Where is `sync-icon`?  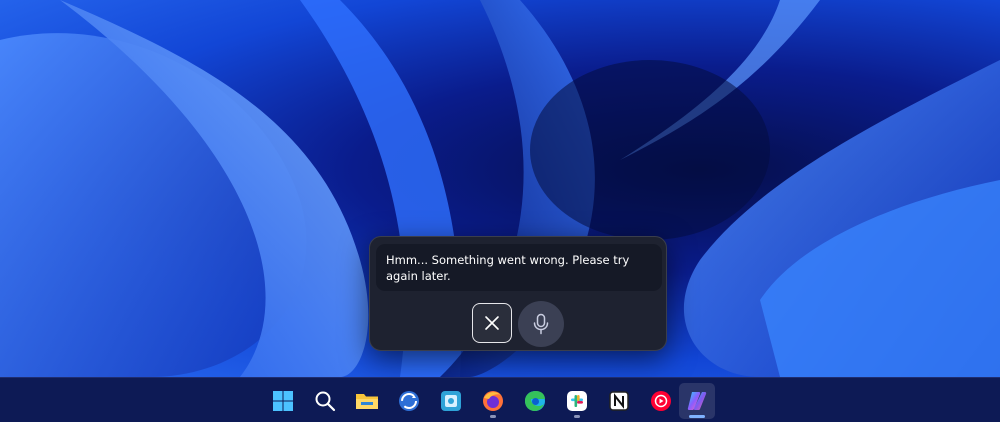 sync-icon is located at coordinates (409, 401).